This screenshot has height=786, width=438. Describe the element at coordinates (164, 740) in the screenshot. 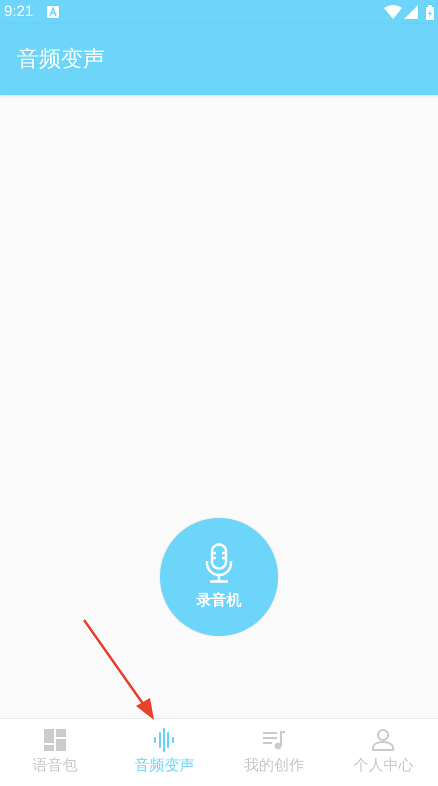

I see `sound-wave-icon` at that location.